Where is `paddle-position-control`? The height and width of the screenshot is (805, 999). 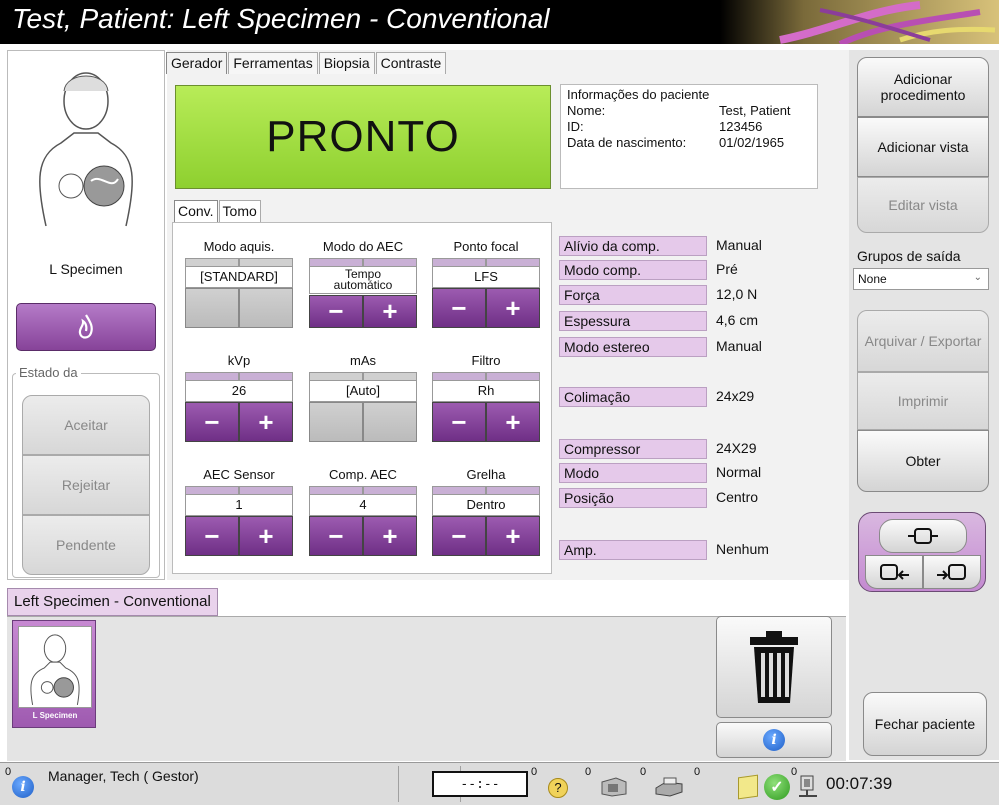
paddle-position-control is located at coordinates (922, 552).